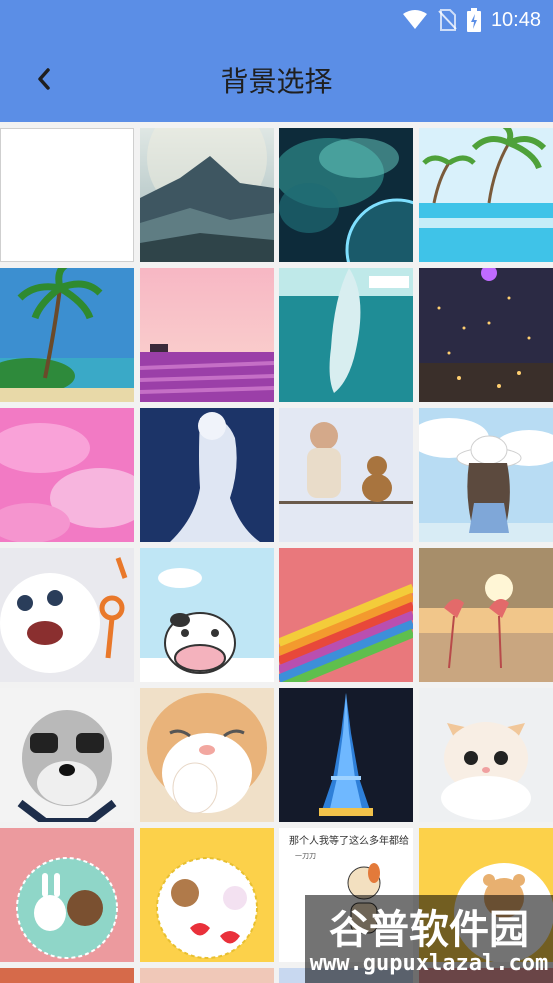 This screenshot has width=553, height=983. I want to click on background-tile-bunny-bear-pink, so click(67, 895).